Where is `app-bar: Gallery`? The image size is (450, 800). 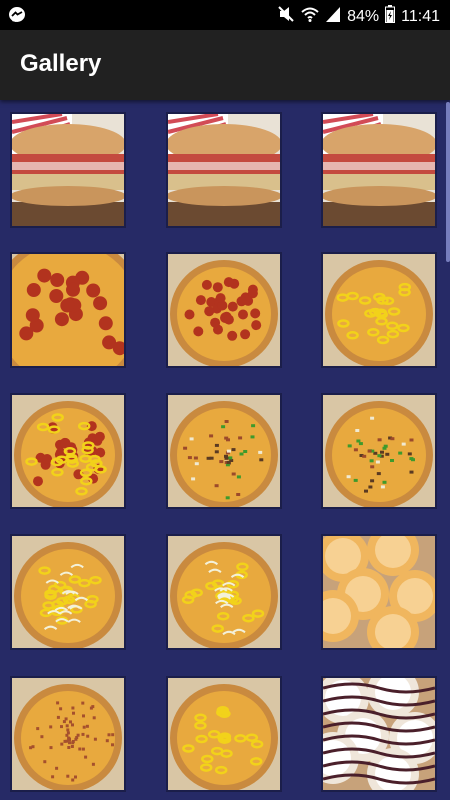 app-bar: Gallery is located at coordinates (225, 65).